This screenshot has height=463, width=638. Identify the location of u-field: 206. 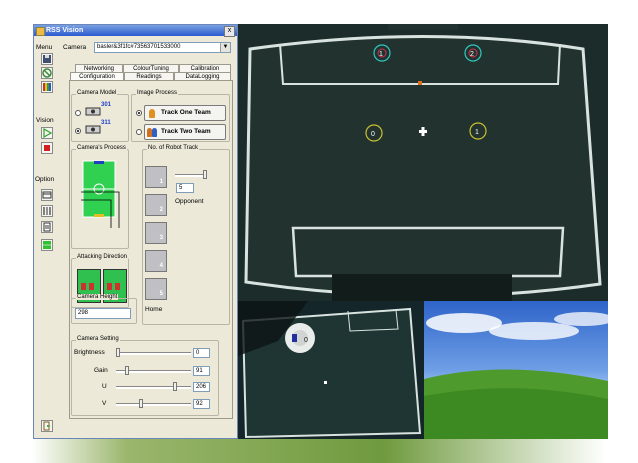
(201, 387).